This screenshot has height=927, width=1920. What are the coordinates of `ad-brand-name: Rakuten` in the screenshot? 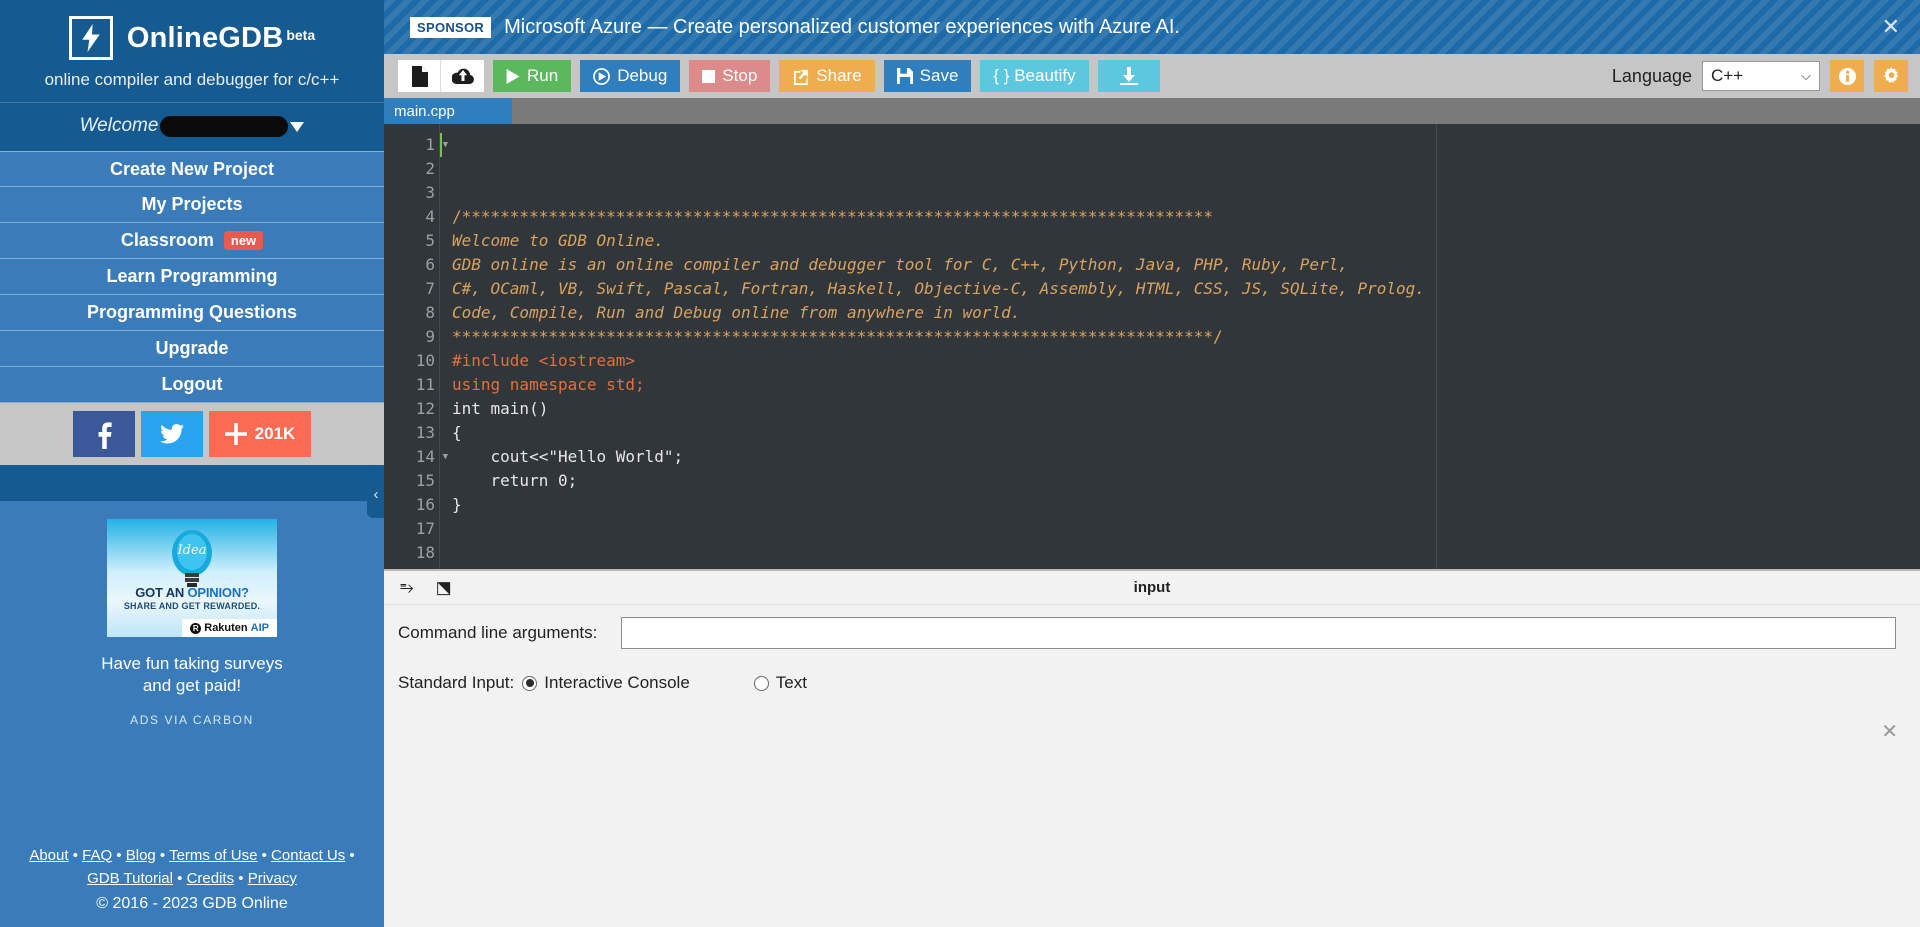 It's located at (226, 628).